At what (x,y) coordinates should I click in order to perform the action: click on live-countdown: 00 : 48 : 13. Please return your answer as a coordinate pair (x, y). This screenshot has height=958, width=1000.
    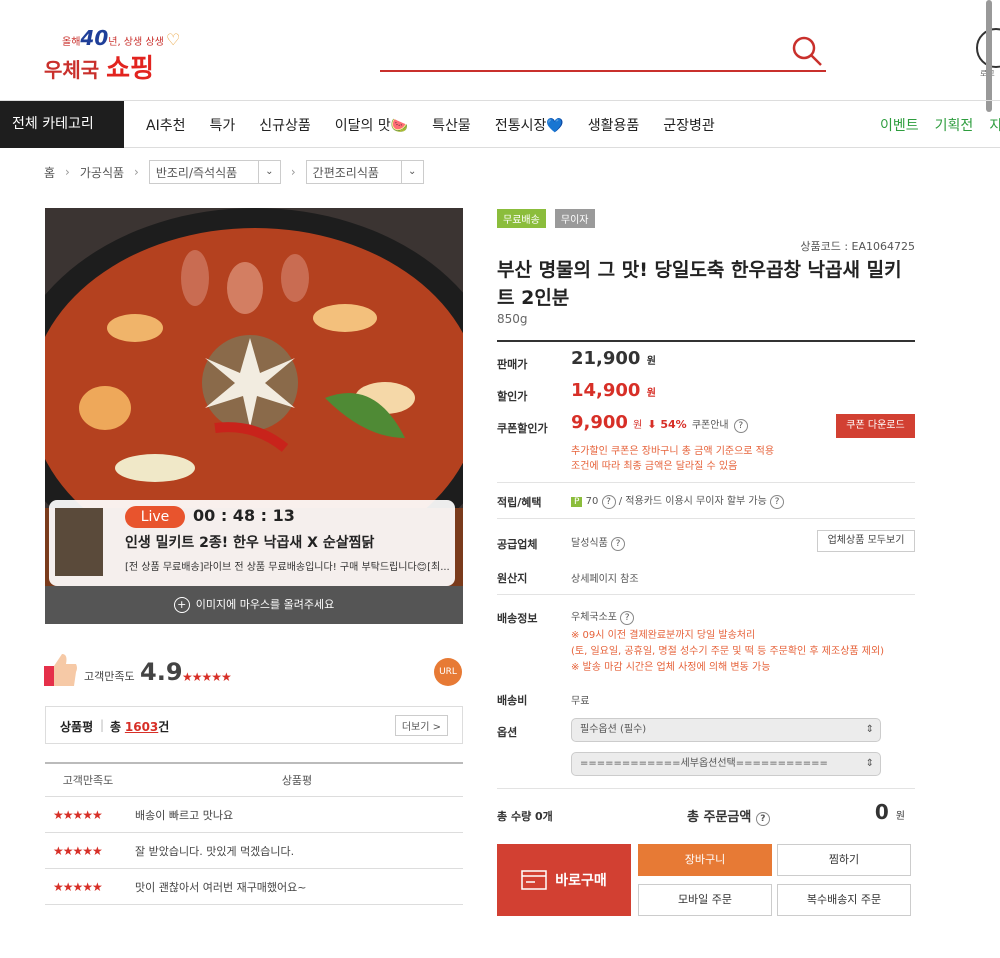
    Looking at the image, I should click on (244, 515).